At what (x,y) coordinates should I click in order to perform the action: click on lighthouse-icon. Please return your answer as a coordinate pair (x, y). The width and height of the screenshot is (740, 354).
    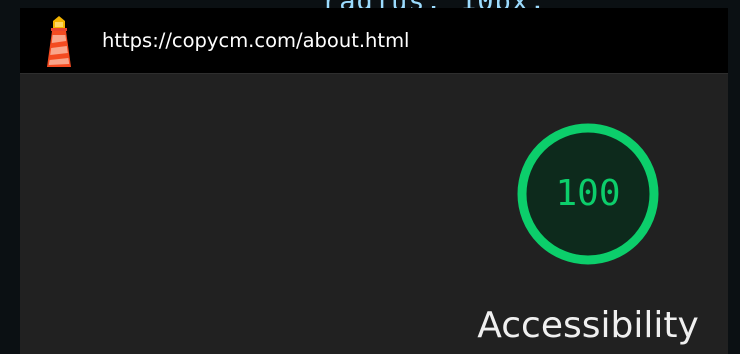
    Looking at the image, I should click on (59, 42).